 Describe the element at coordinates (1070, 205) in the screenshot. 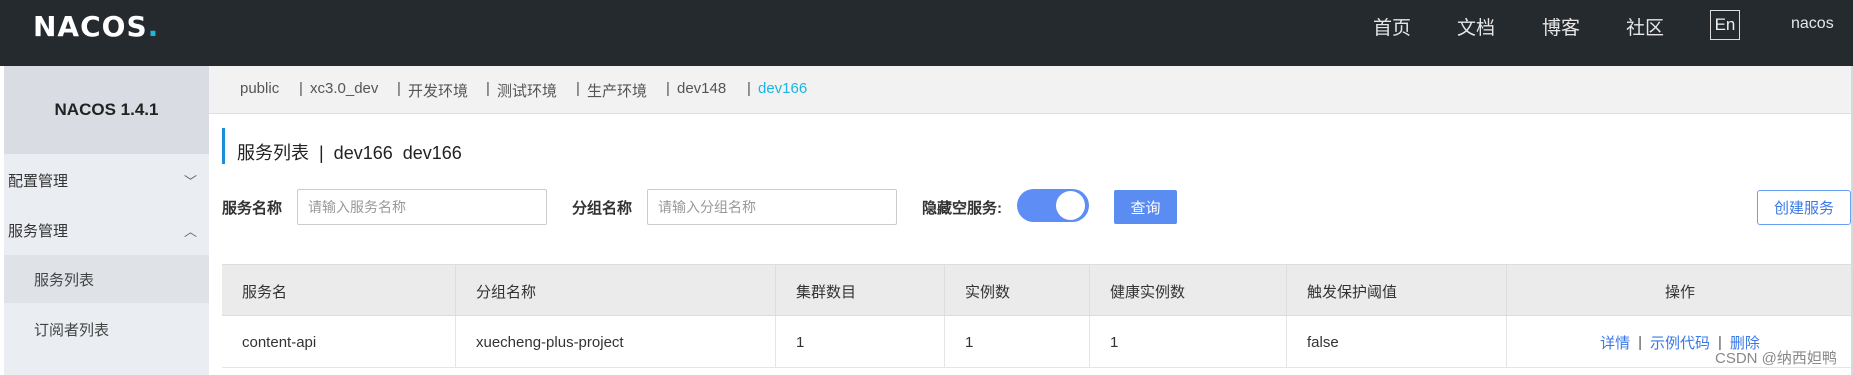

I see `toggle-knob` at that location.